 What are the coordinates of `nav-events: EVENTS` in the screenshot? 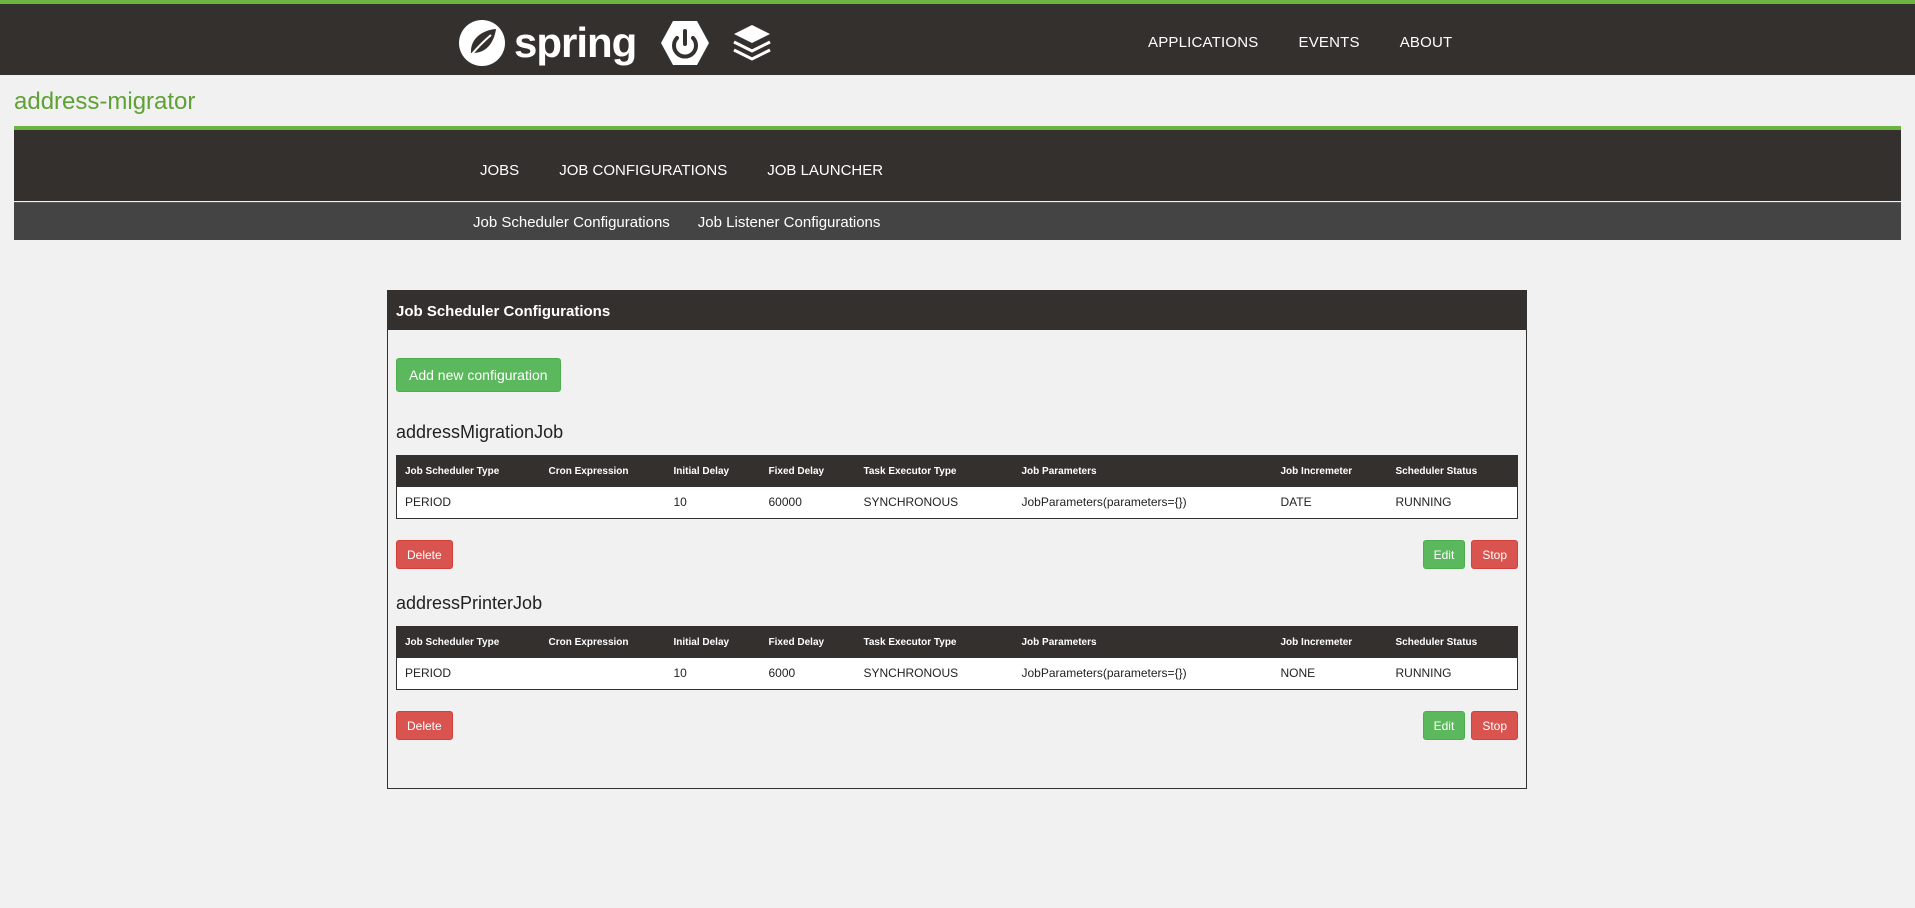 It's located at (1328, 42).